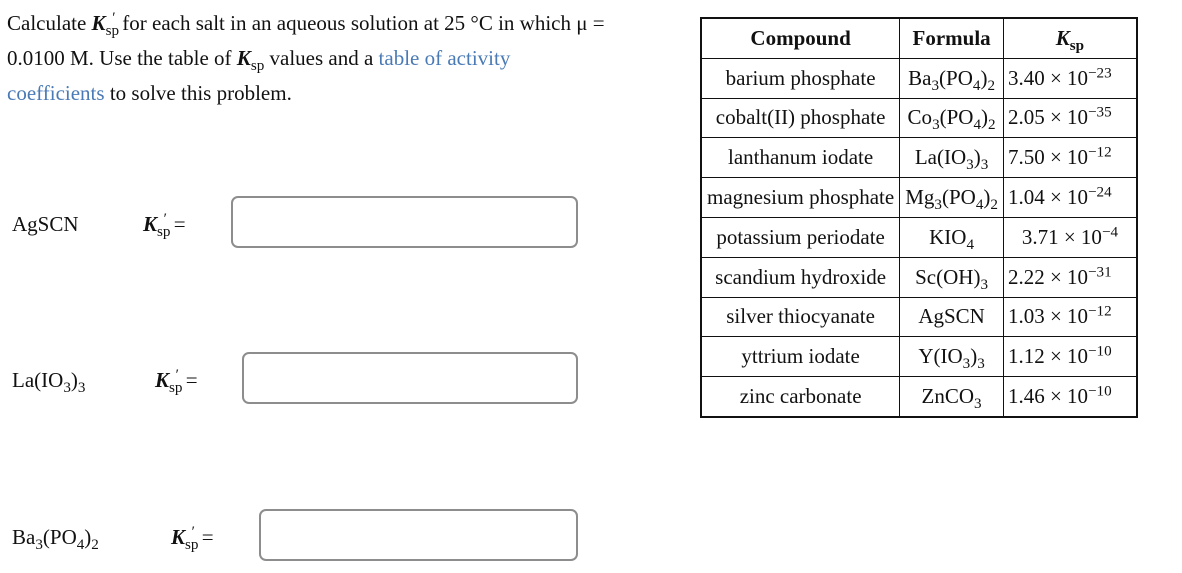  What do you see at coordinates (1100, 73) in the screenshot?
I see `ksp-exponent: −23` at bounding box center [1100, 73].